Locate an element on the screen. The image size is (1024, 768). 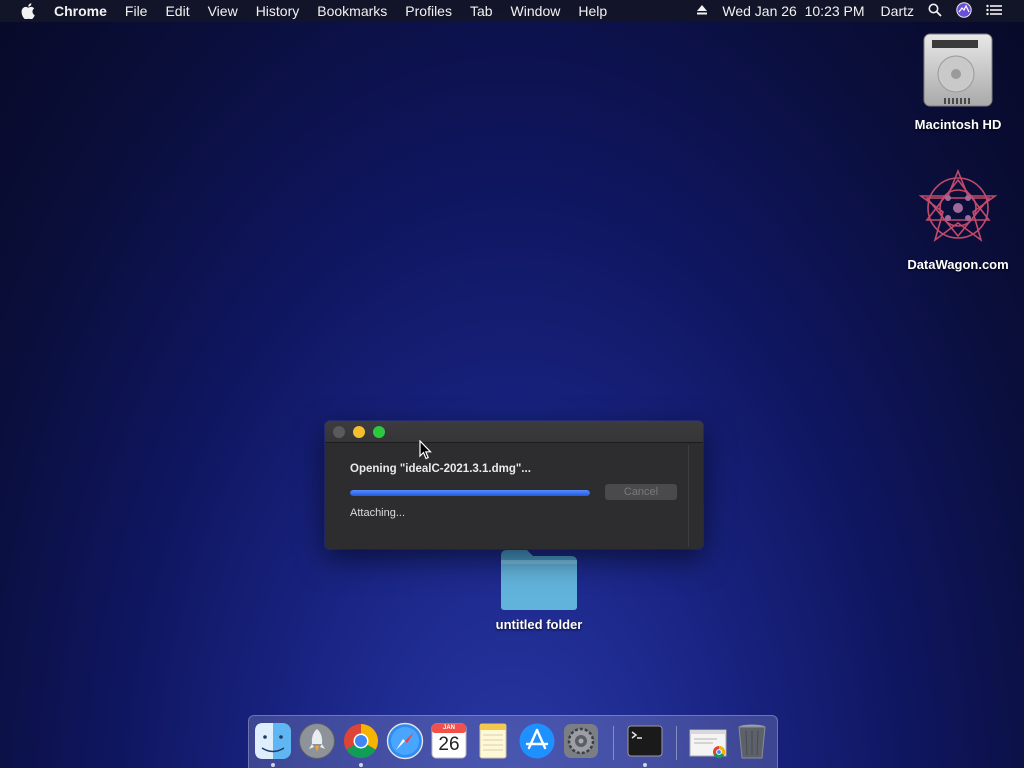
cancel-button: Cancel is located at coordinates (641, 492).